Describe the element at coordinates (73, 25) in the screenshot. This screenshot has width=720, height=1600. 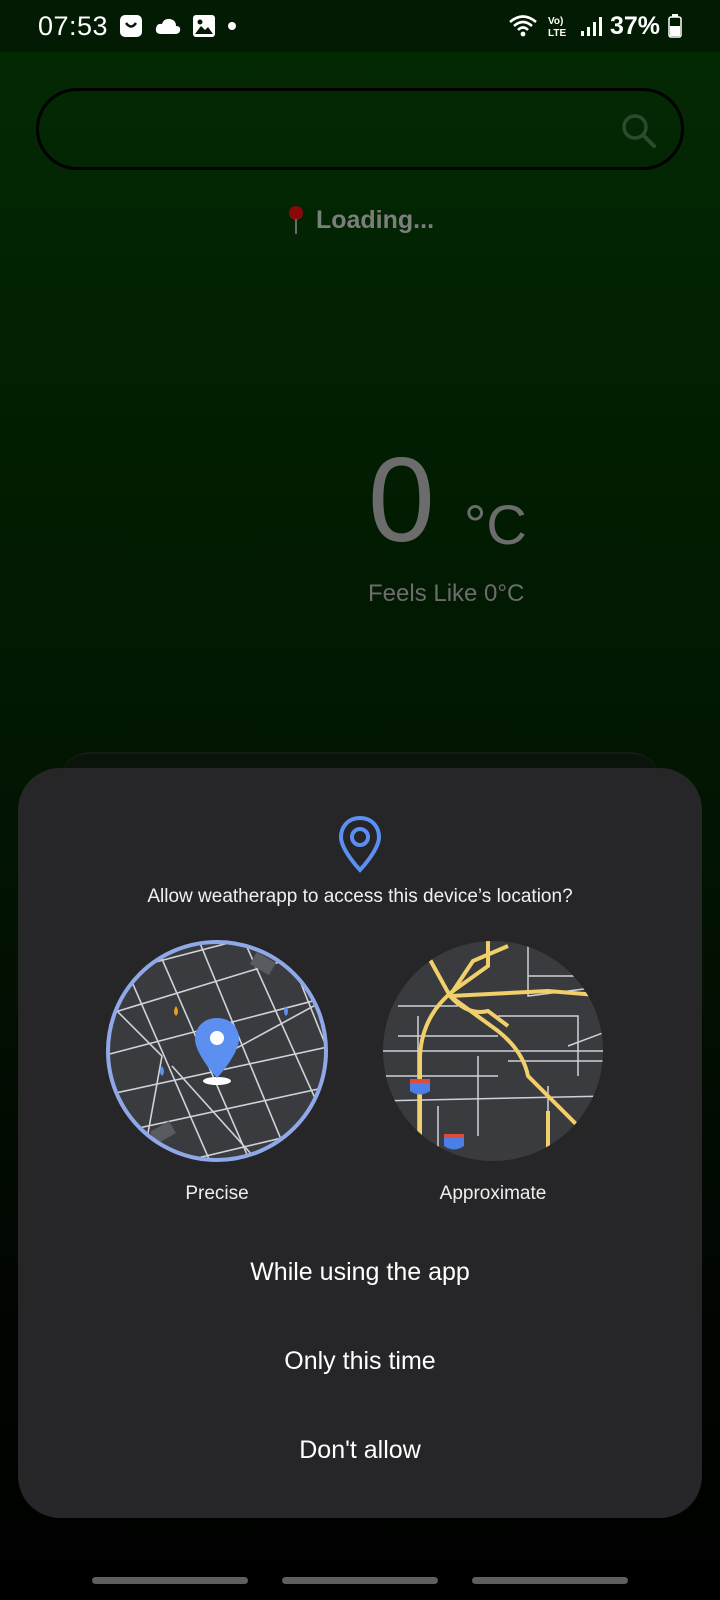
I see `status-time: 07:53` at that location.